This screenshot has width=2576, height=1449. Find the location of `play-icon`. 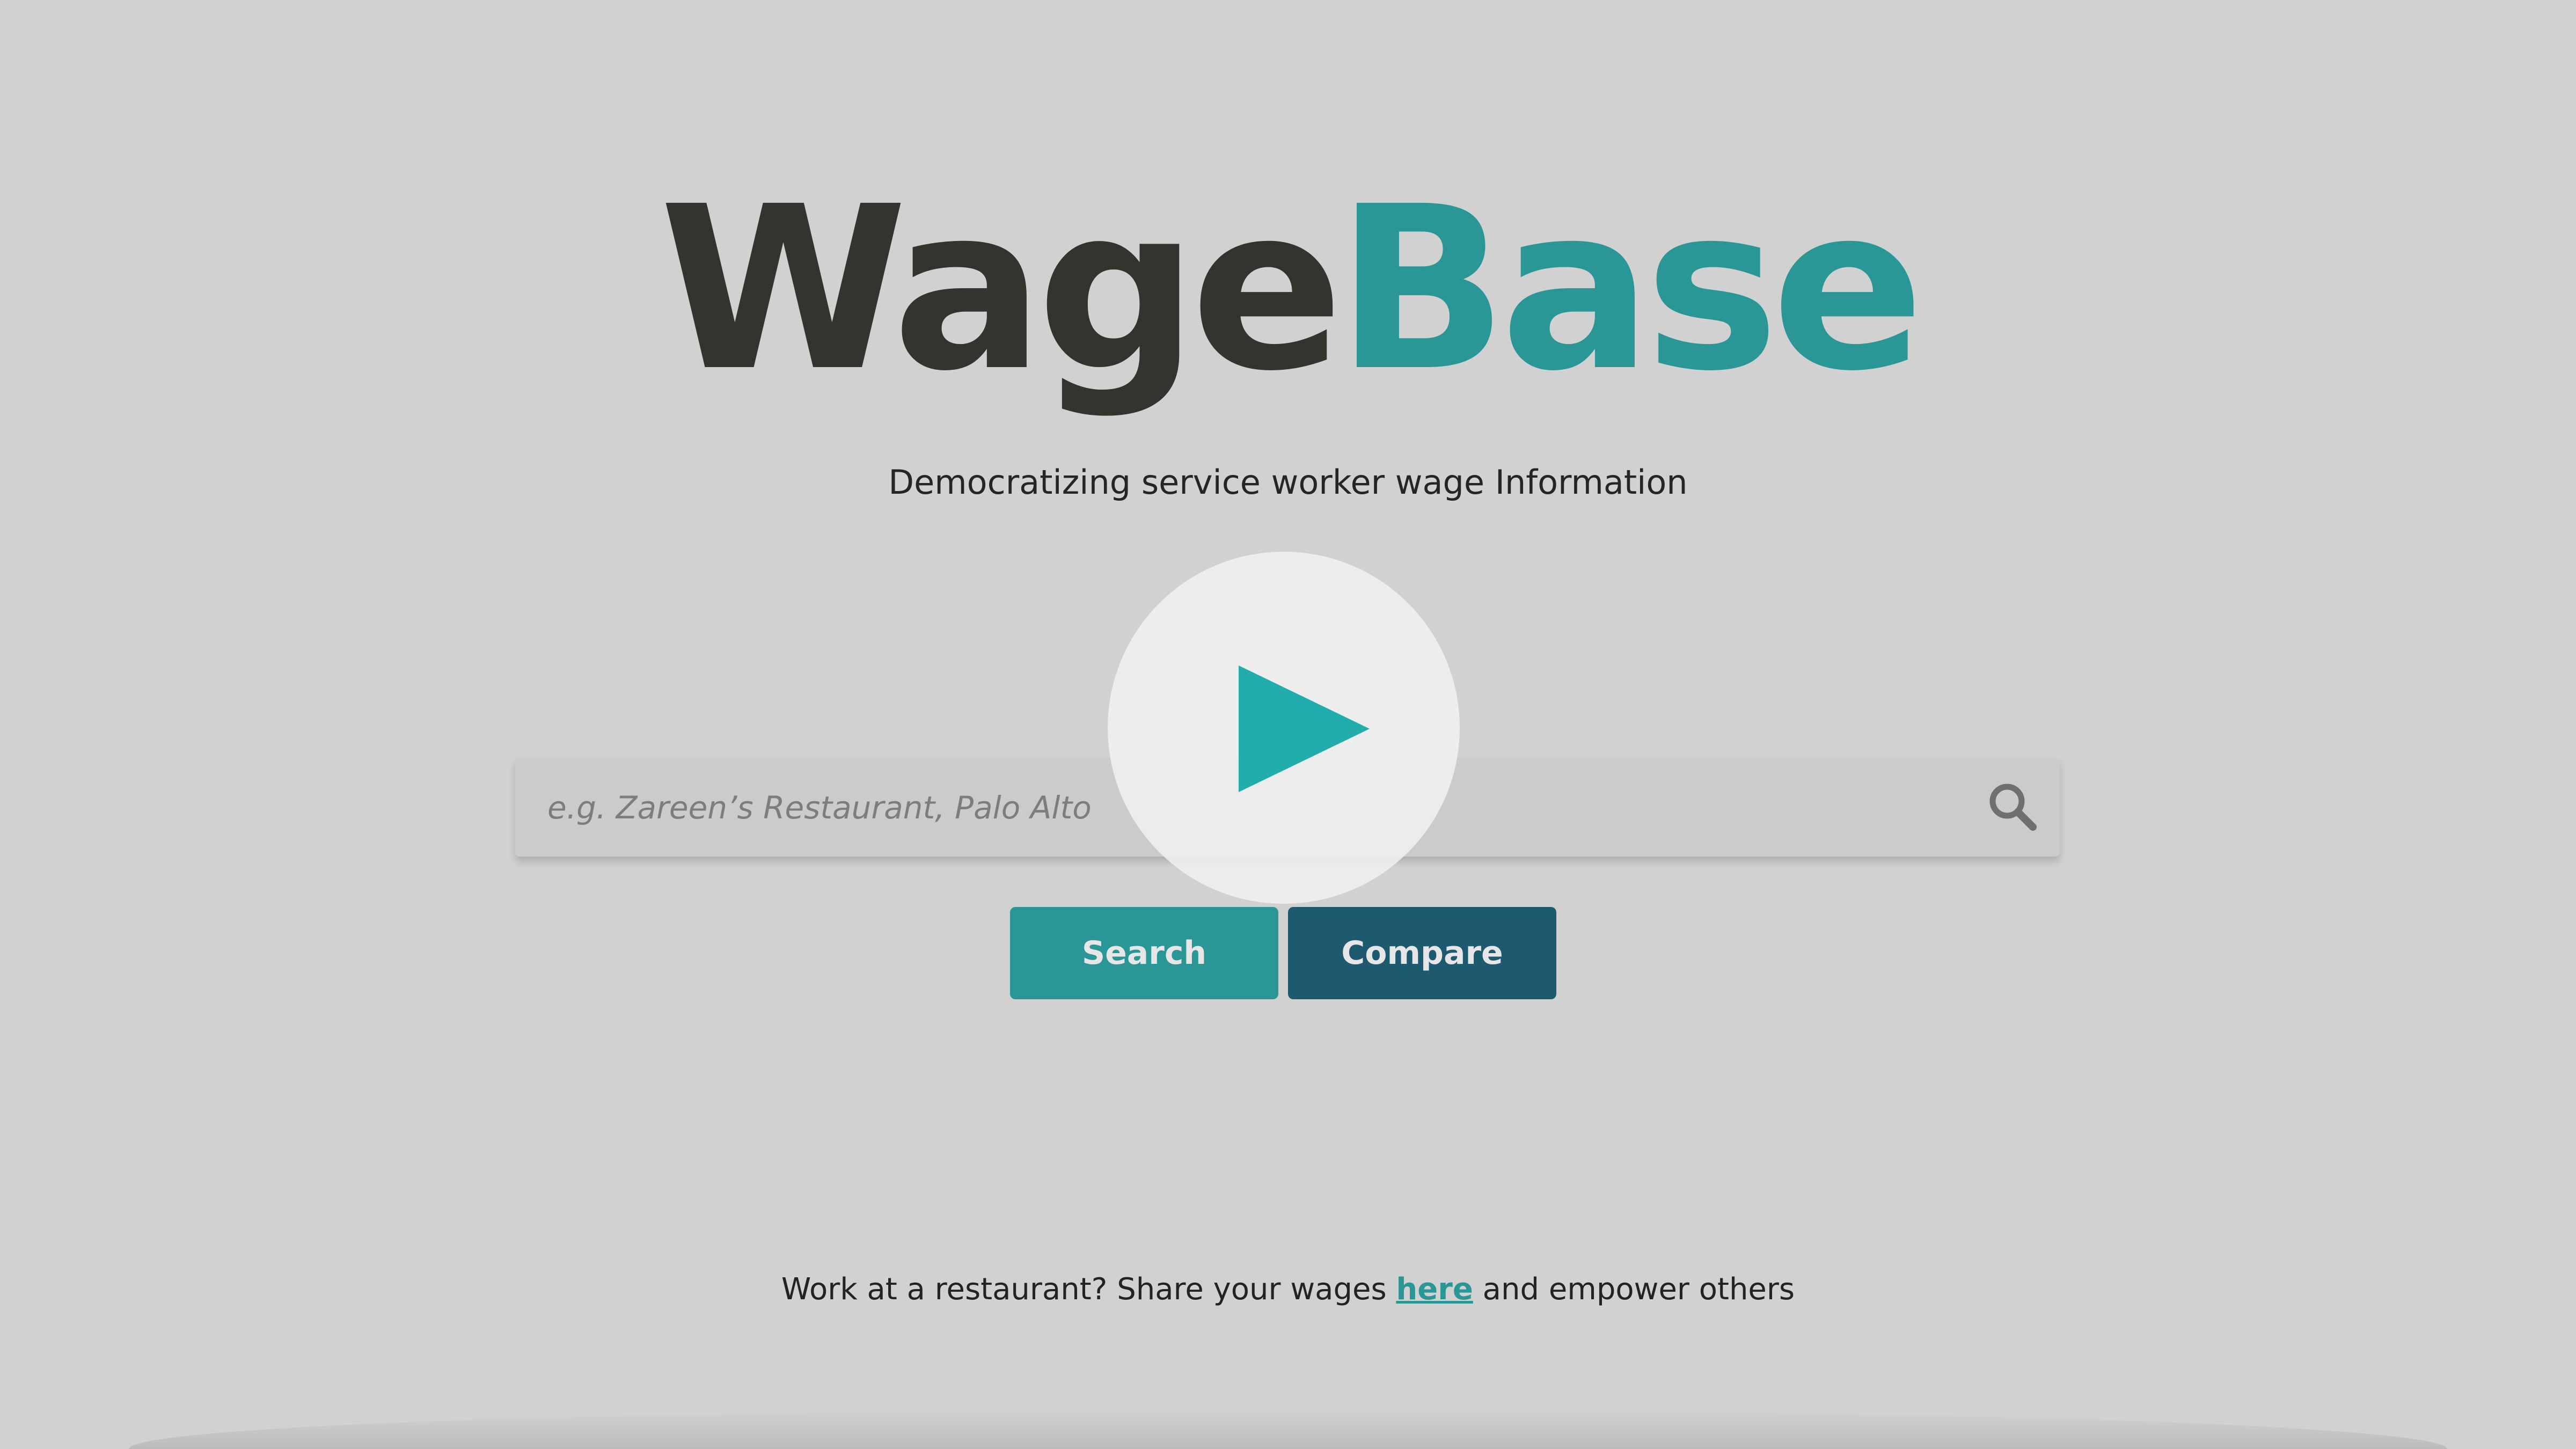

play-icon is located at coordinates (1304, 728).